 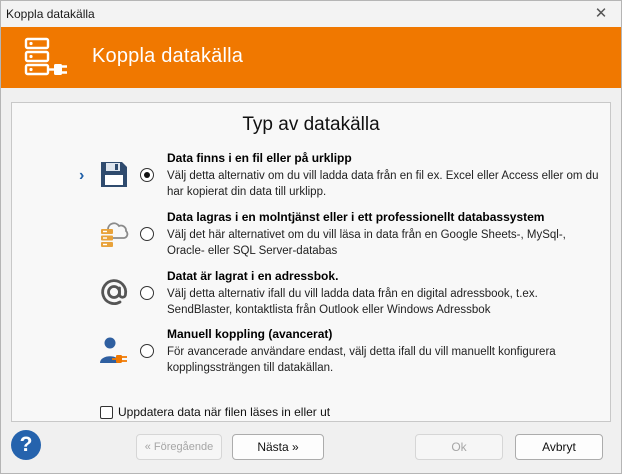 I want to click on help-icon: ?, so click(x=26, y=445).